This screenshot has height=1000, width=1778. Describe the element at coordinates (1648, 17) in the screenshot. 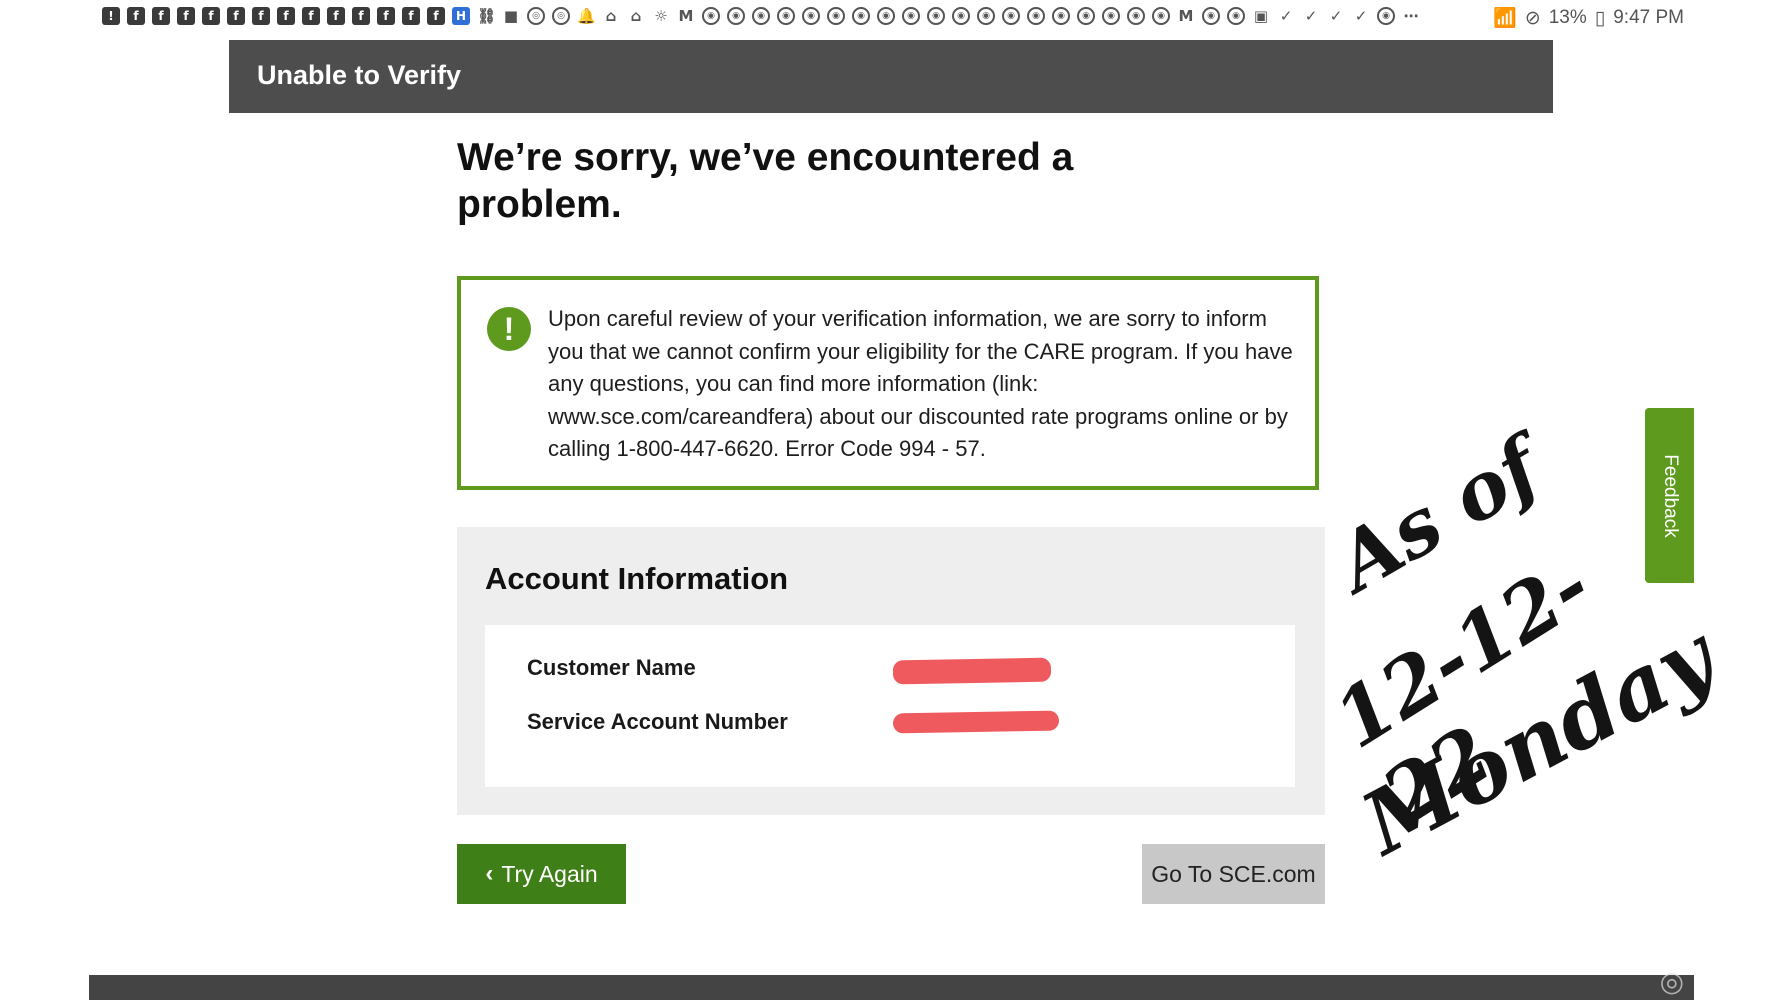

I see `clock: 9:47 PM` at that location.